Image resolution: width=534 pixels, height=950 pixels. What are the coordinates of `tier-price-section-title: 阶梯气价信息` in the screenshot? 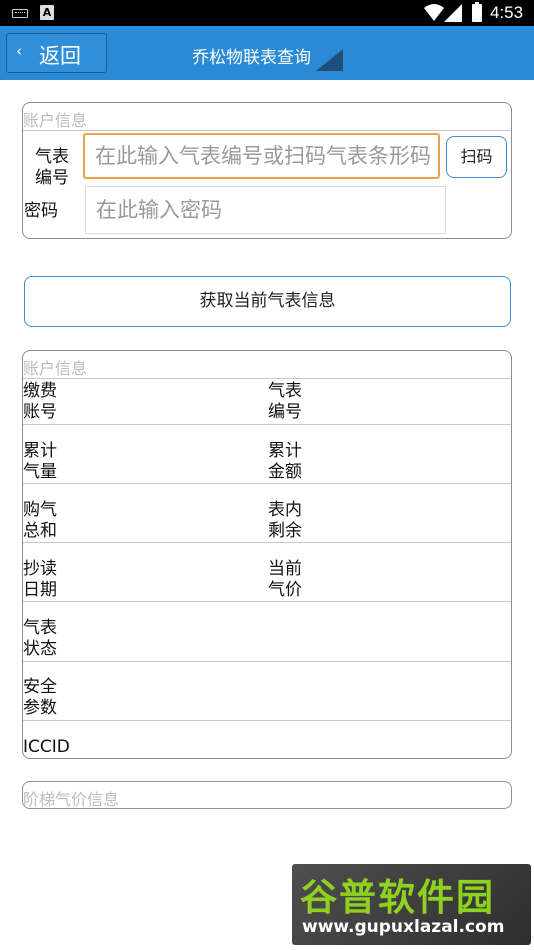 It's located at (71, 799).